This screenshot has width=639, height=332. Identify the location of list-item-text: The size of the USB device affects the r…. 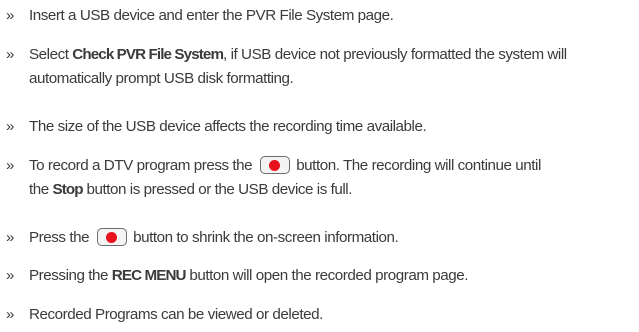
(228, 126).